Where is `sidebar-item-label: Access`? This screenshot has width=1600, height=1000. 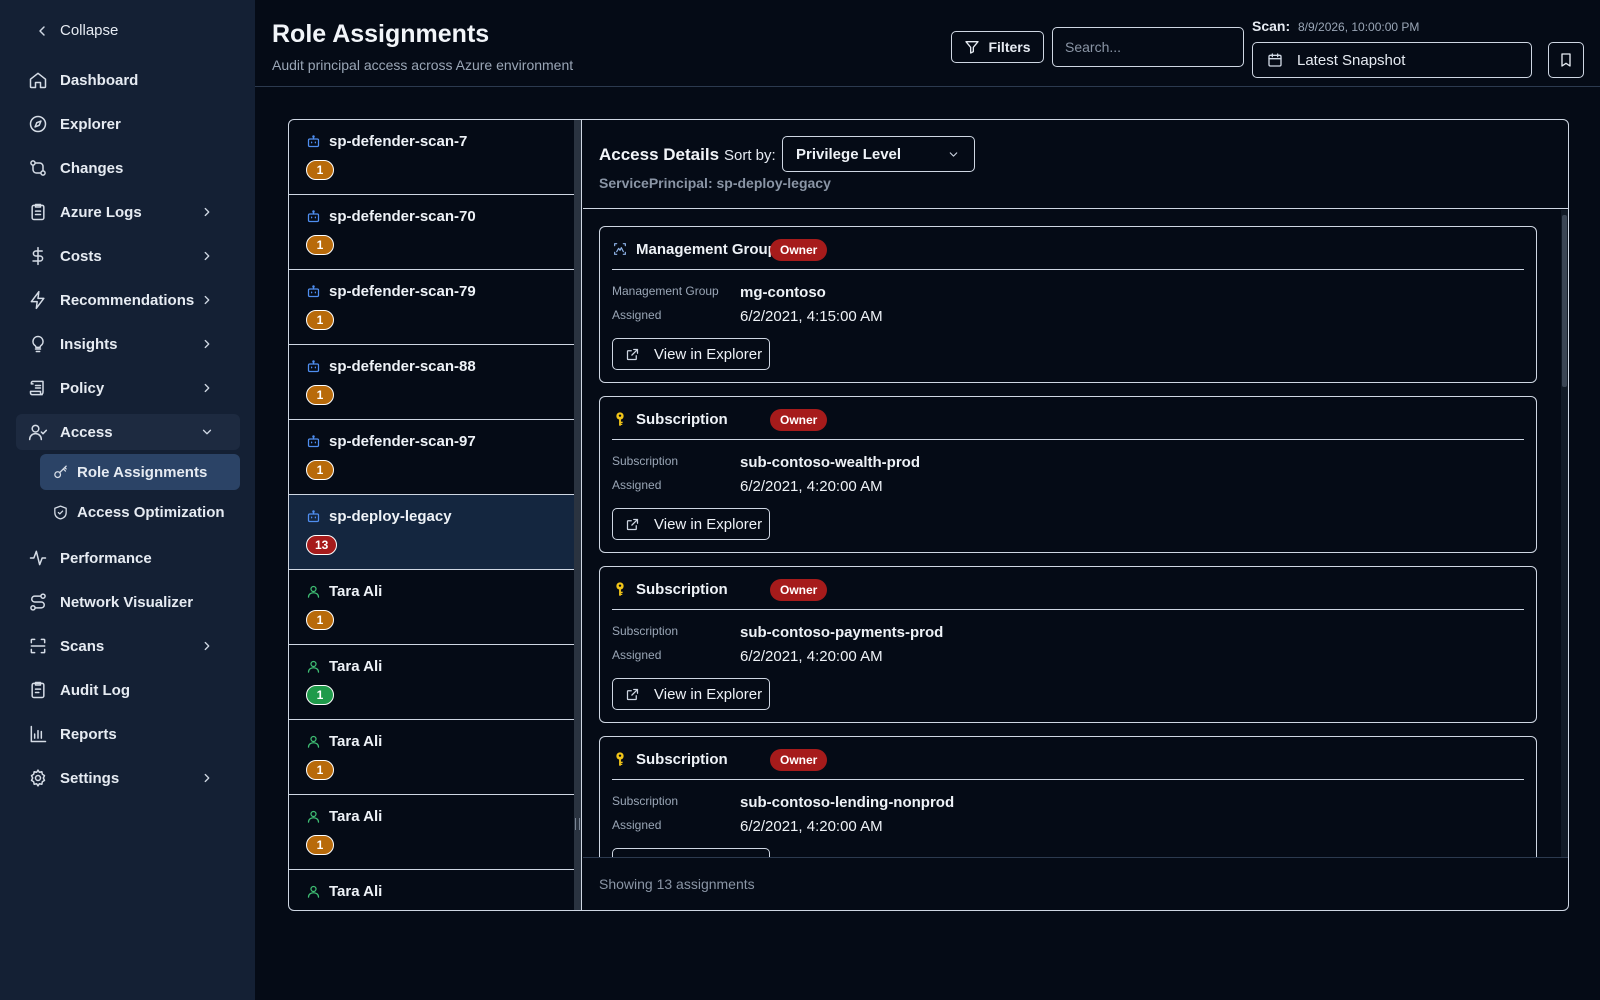 sidebar-item-label: Access is located at coordinates (86, 432).